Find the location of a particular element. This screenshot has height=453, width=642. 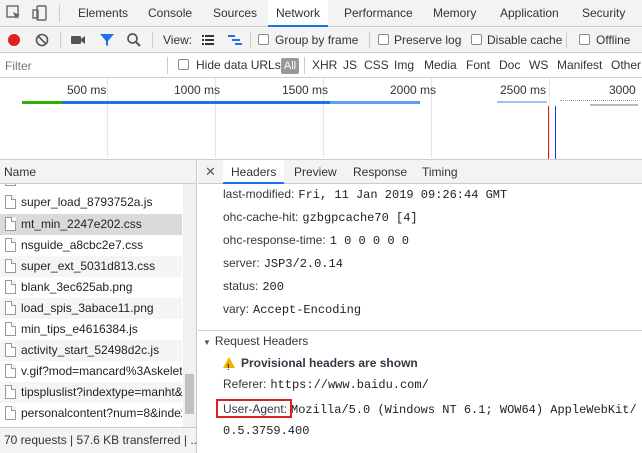

tab-elements: Elements is located at coordinates (103, 13).